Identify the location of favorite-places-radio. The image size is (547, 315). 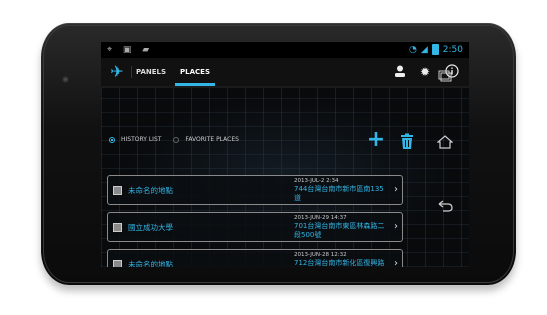
(176, 139).